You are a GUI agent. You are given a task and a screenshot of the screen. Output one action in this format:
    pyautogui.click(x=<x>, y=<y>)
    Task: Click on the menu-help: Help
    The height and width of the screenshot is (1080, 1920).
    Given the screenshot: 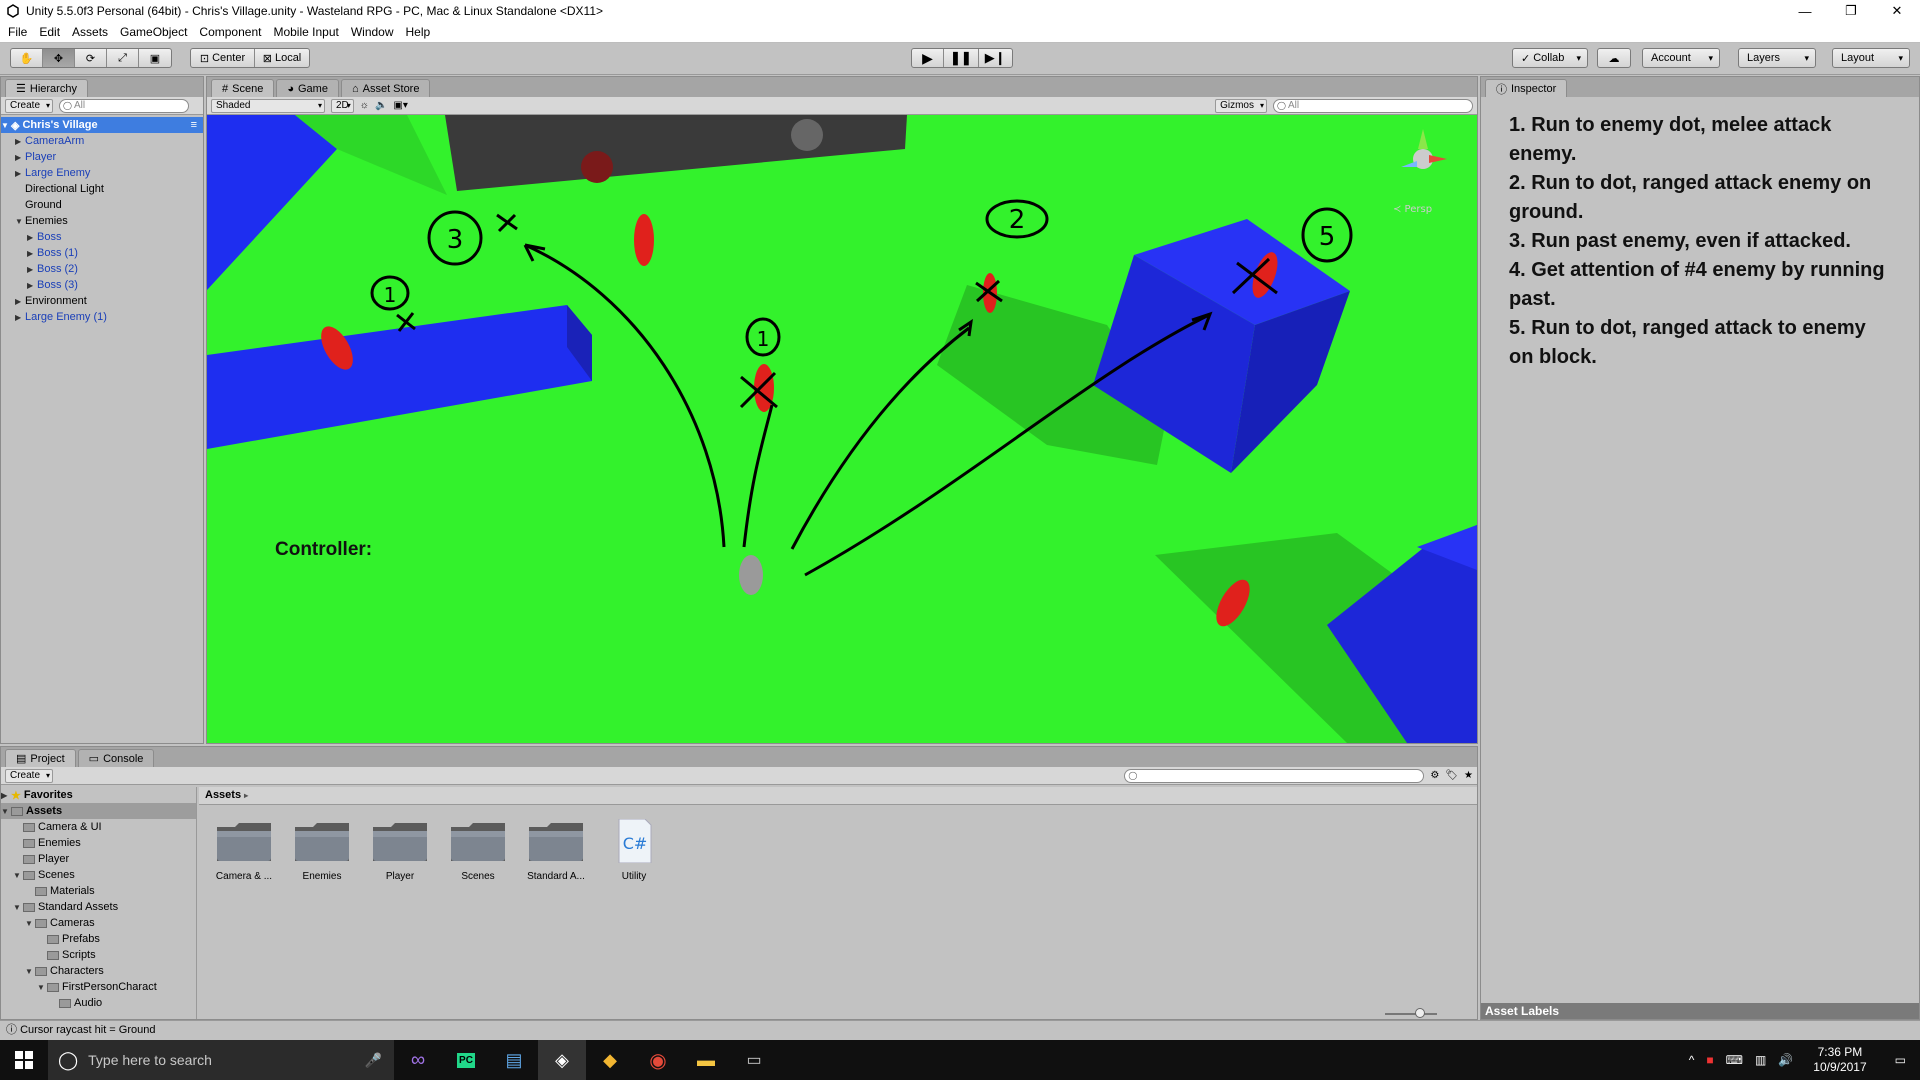 What is the action you would take?
    pyautogui.click(x=420, y=32)
    